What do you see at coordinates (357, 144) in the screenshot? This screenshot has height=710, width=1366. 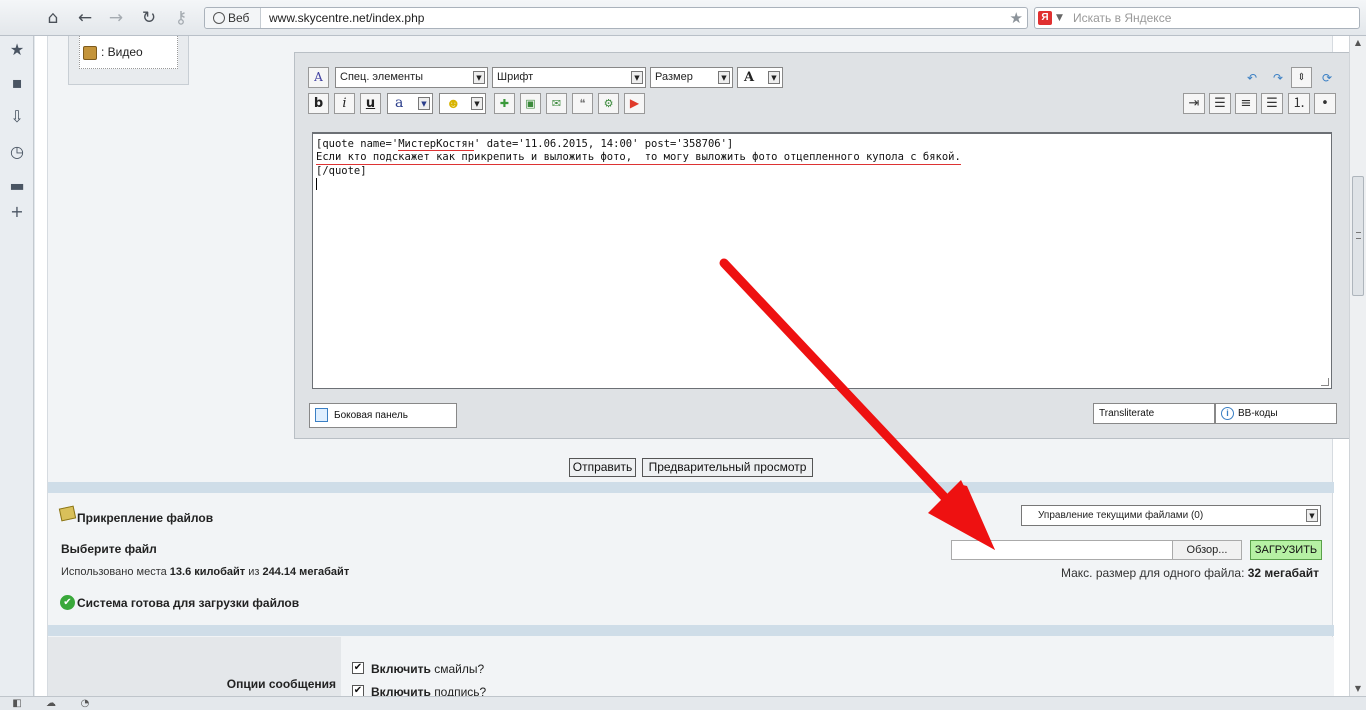 I see `quote-open-a: [quote name='` at bounding box center [357, 144].